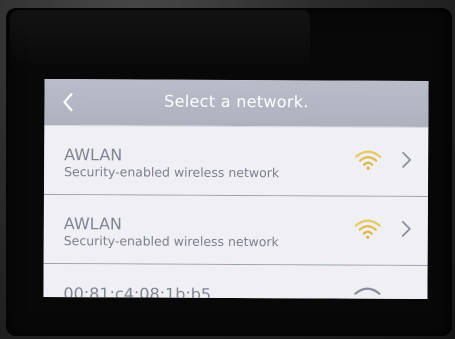 This screenshot has height=339, width=455. I want to click on header-bar: Select a network., so click(236, 103).